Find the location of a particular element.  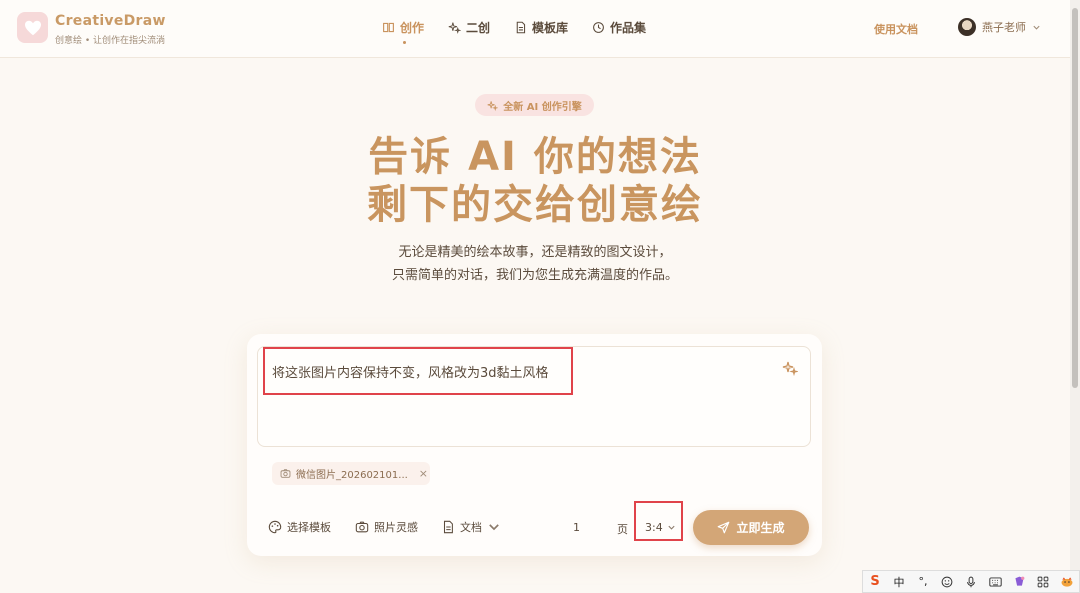

microphone-icon is located at coordinates (971, 582).